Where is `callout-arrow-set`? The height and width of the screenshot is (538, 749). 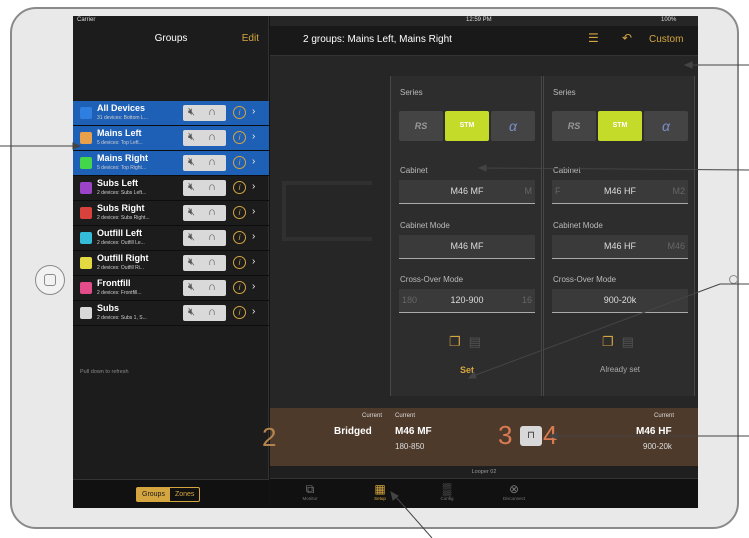
callout-arrow-set is located at coordinates (472, 374).